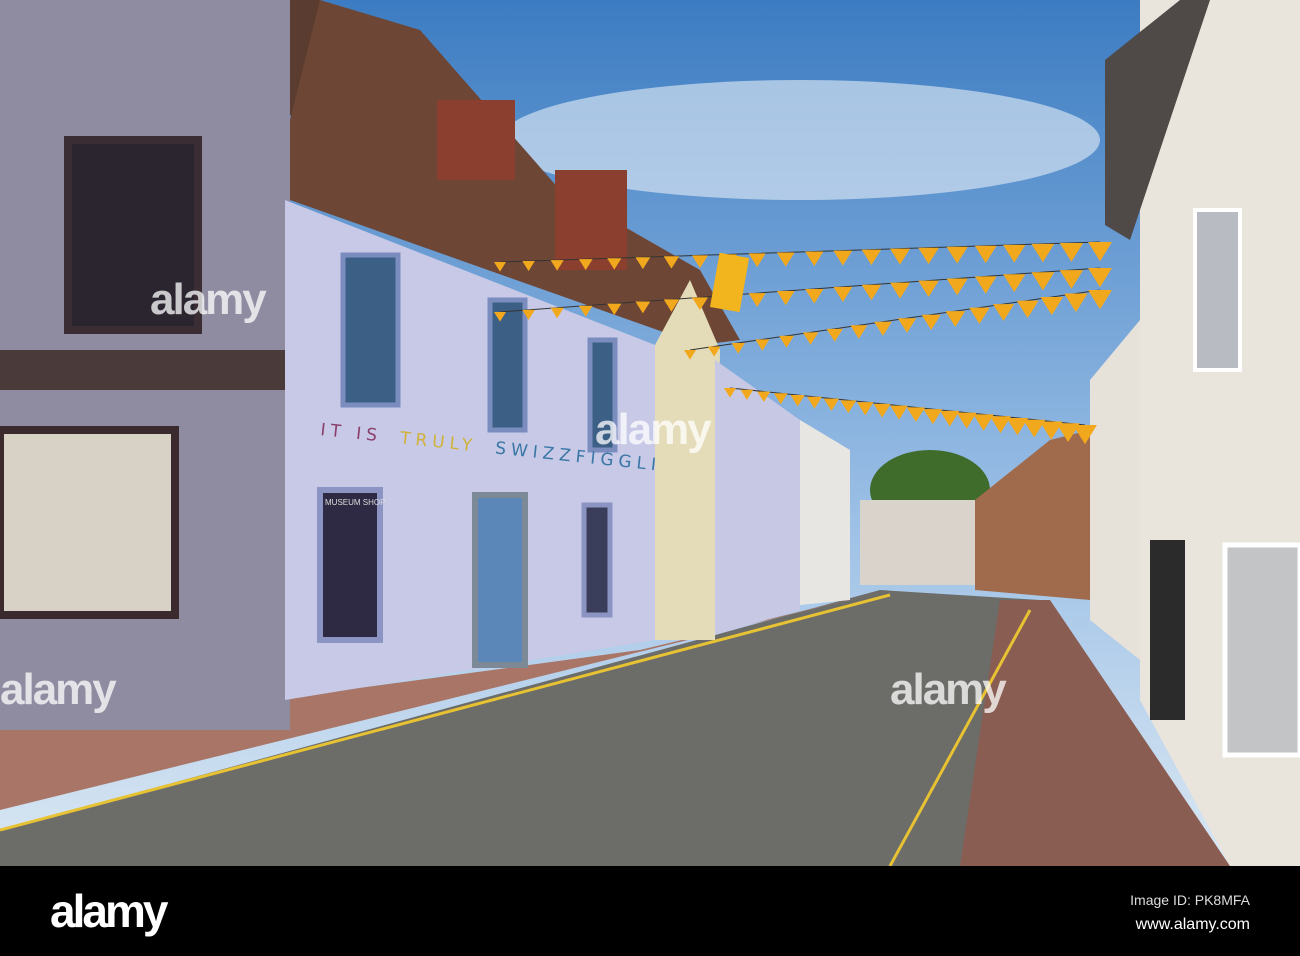  Describe the element at coordinates (1193, 925) in the screenshot. I see `site-url: www.alamy.com` at that location.